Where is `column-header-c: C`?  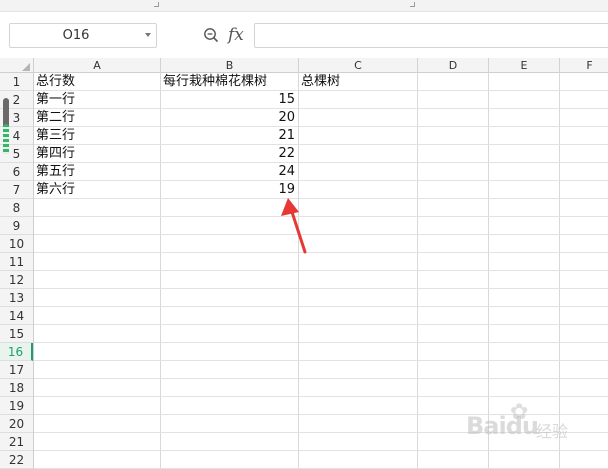 column-header-c: C is located at coordinates (358, 65).